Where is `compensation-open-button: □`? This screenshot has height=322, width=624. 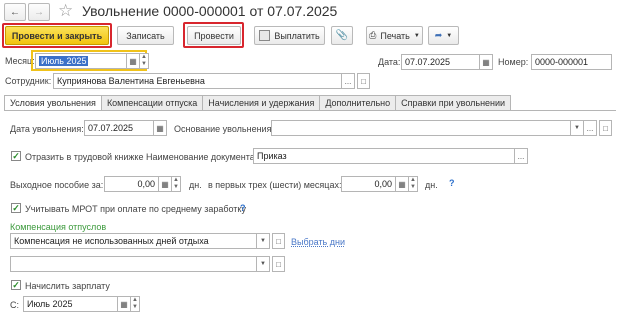
compensation-open-button: □ is located at coordinates (278, 241).